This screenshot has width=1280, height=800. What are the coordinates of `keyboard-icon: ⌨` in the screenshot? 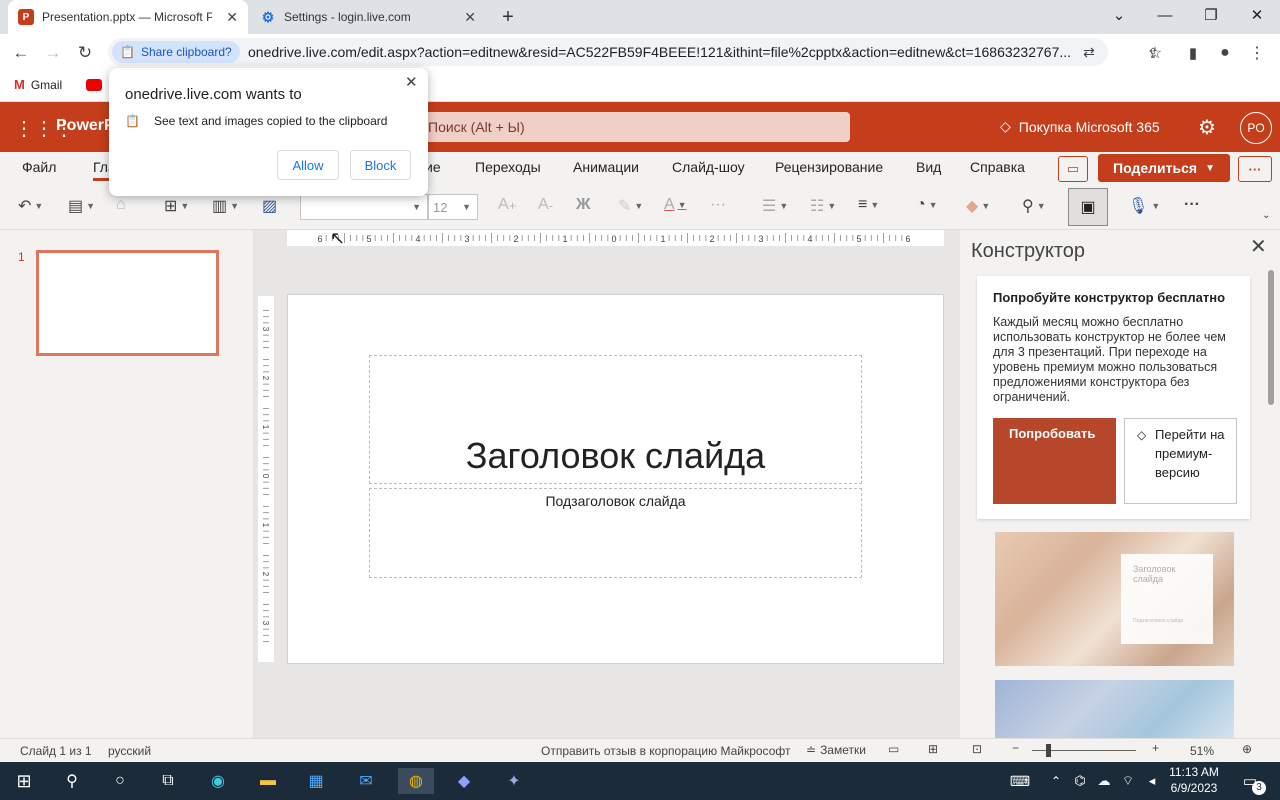 It's located at (1020, 781).